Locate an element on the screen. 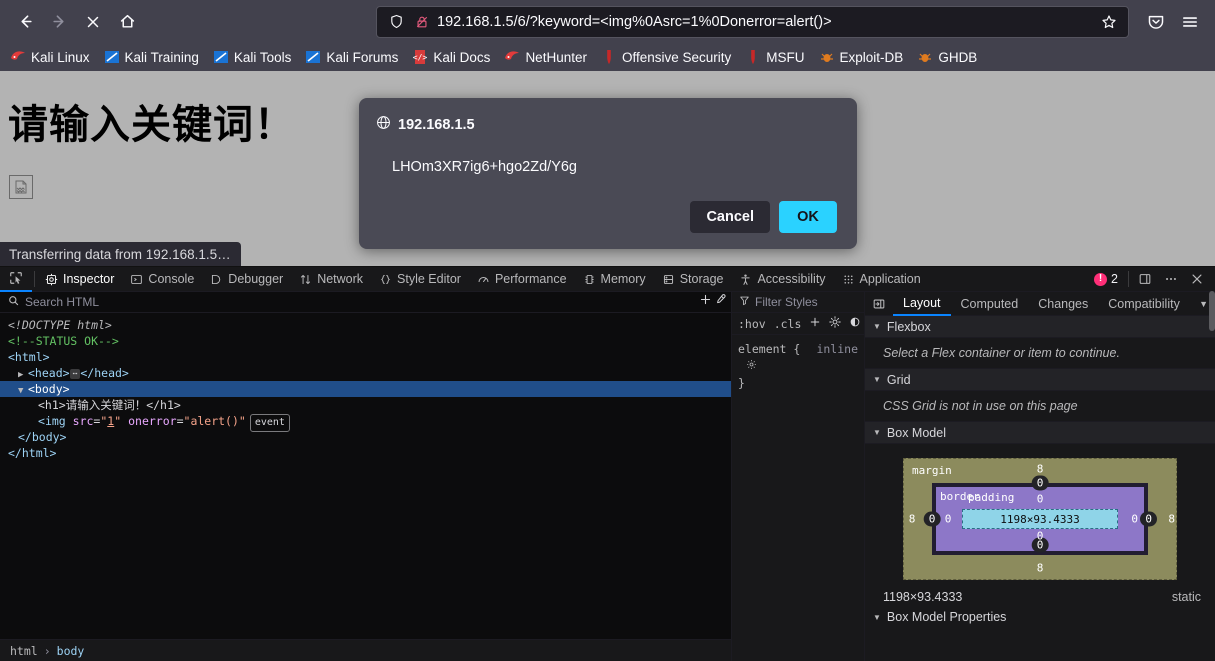  flexbox-section-header: ▼ Flexbox is located at coordinates (1040, 327).